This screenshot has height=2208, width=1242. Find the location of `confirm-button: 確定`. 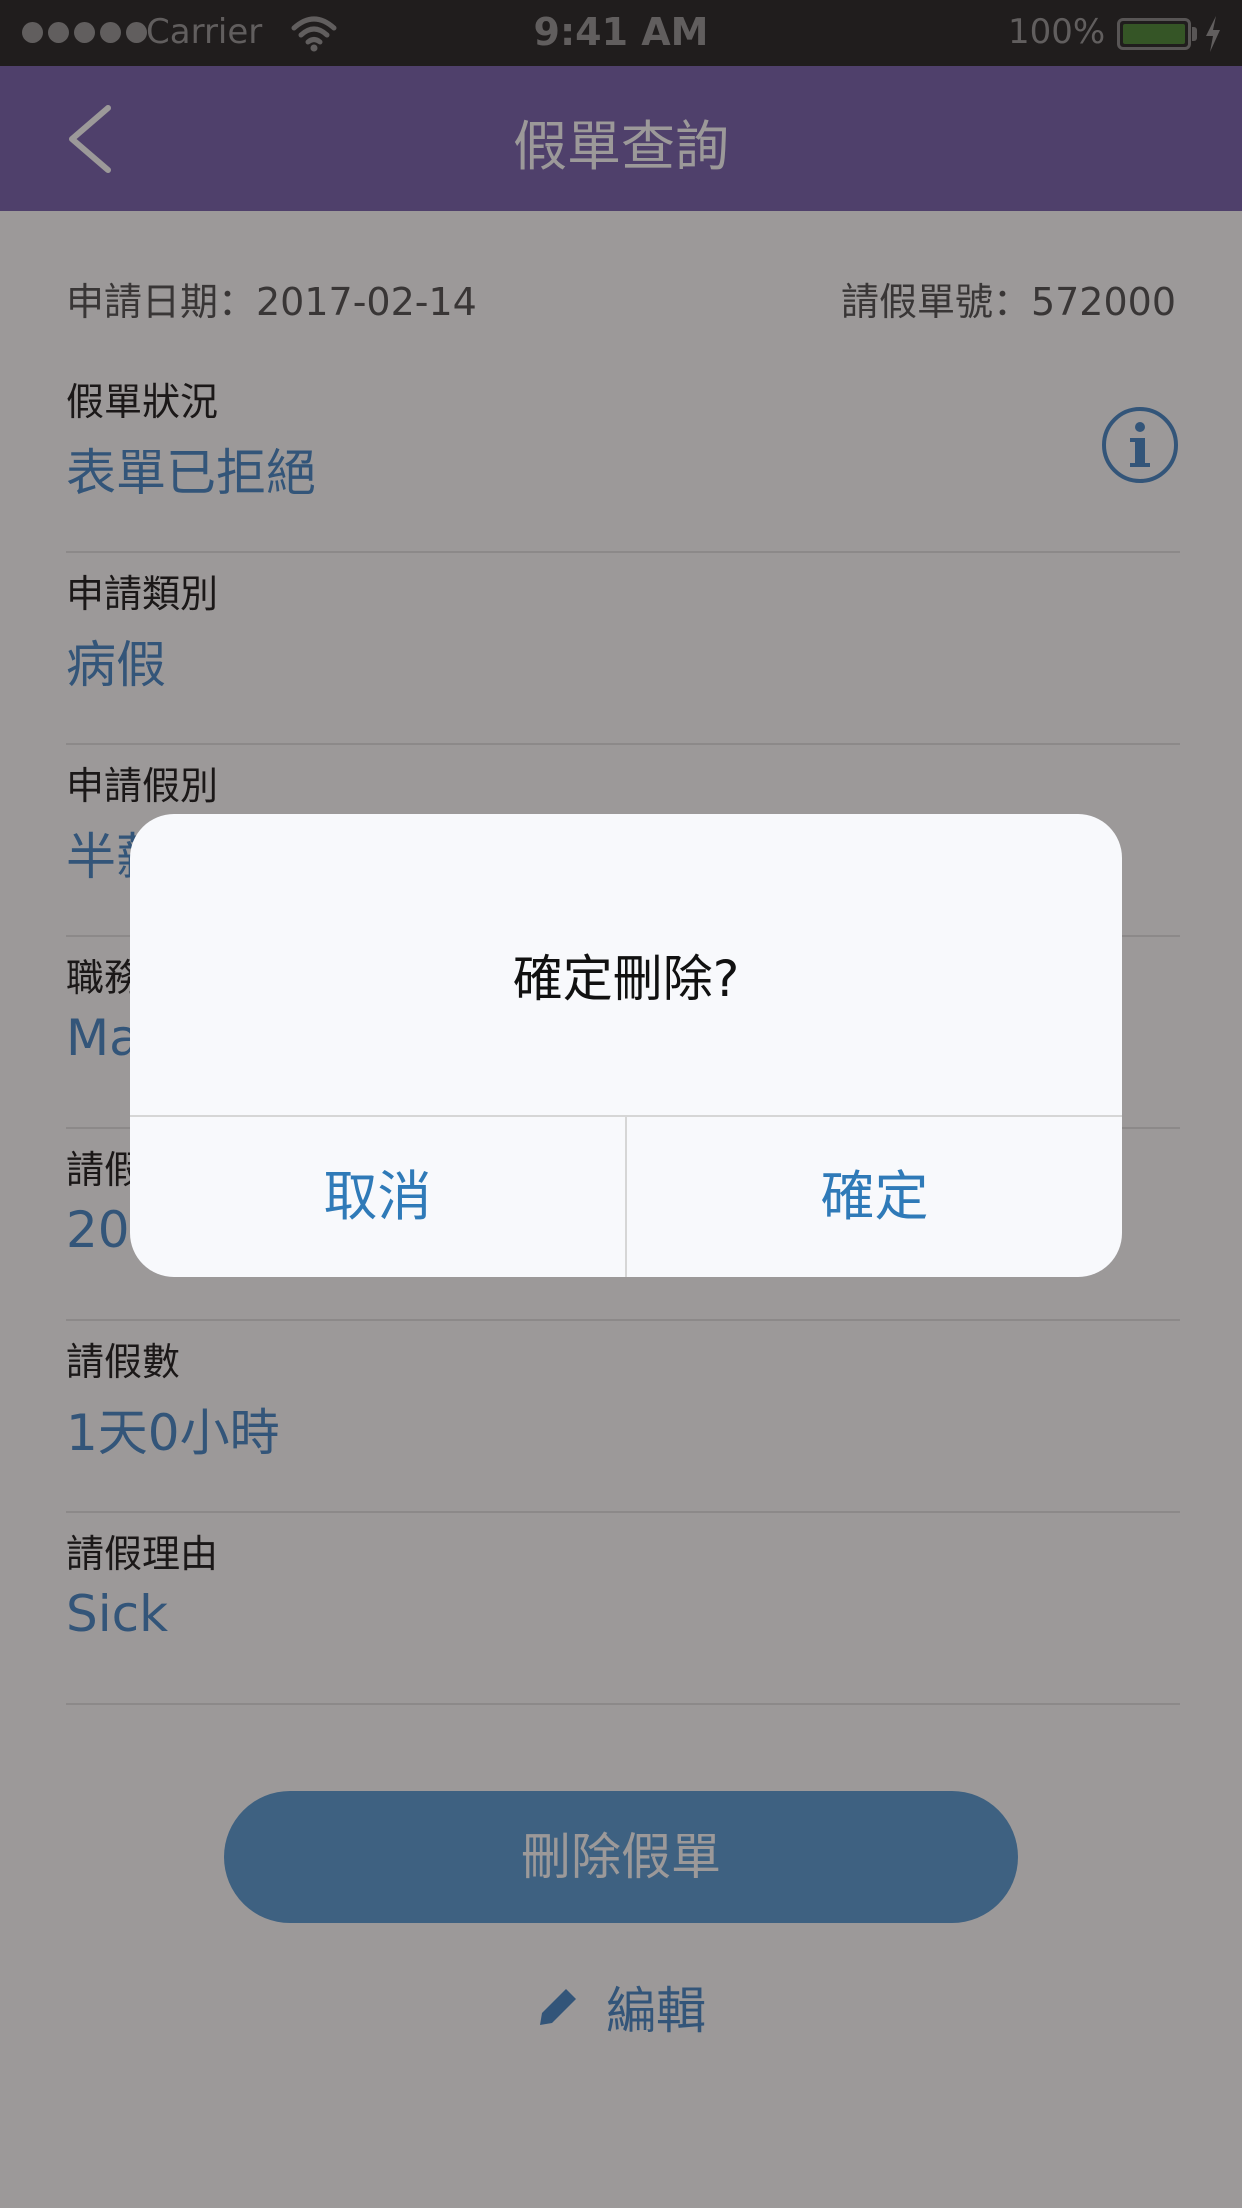

confirm-button: 確定 is located at coordinates (874, 1197).